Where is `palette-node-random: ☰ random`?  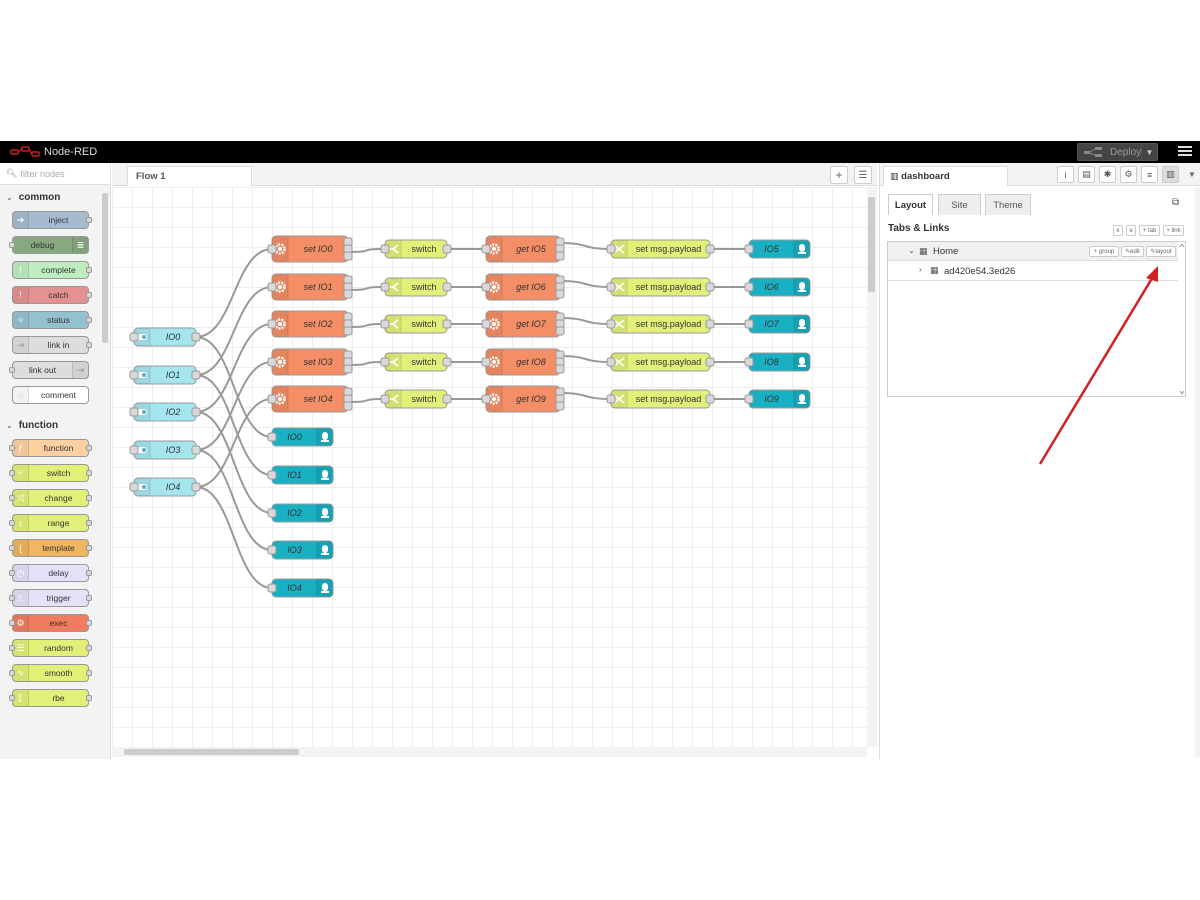
palette-node-random: ☰ random is located at coordinates (50, 648).